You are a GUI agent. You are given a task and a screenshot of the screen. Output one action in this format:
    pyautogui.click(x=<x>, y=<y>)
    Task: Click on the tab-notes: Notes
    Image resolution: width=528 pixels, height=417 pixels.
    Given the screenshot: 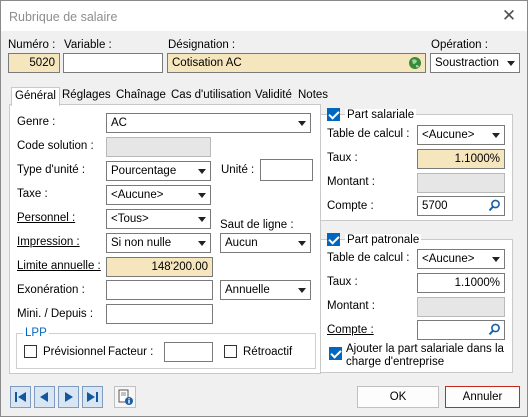 What is the action you would take?
    pyautogui.click(x=313, y=96)
    